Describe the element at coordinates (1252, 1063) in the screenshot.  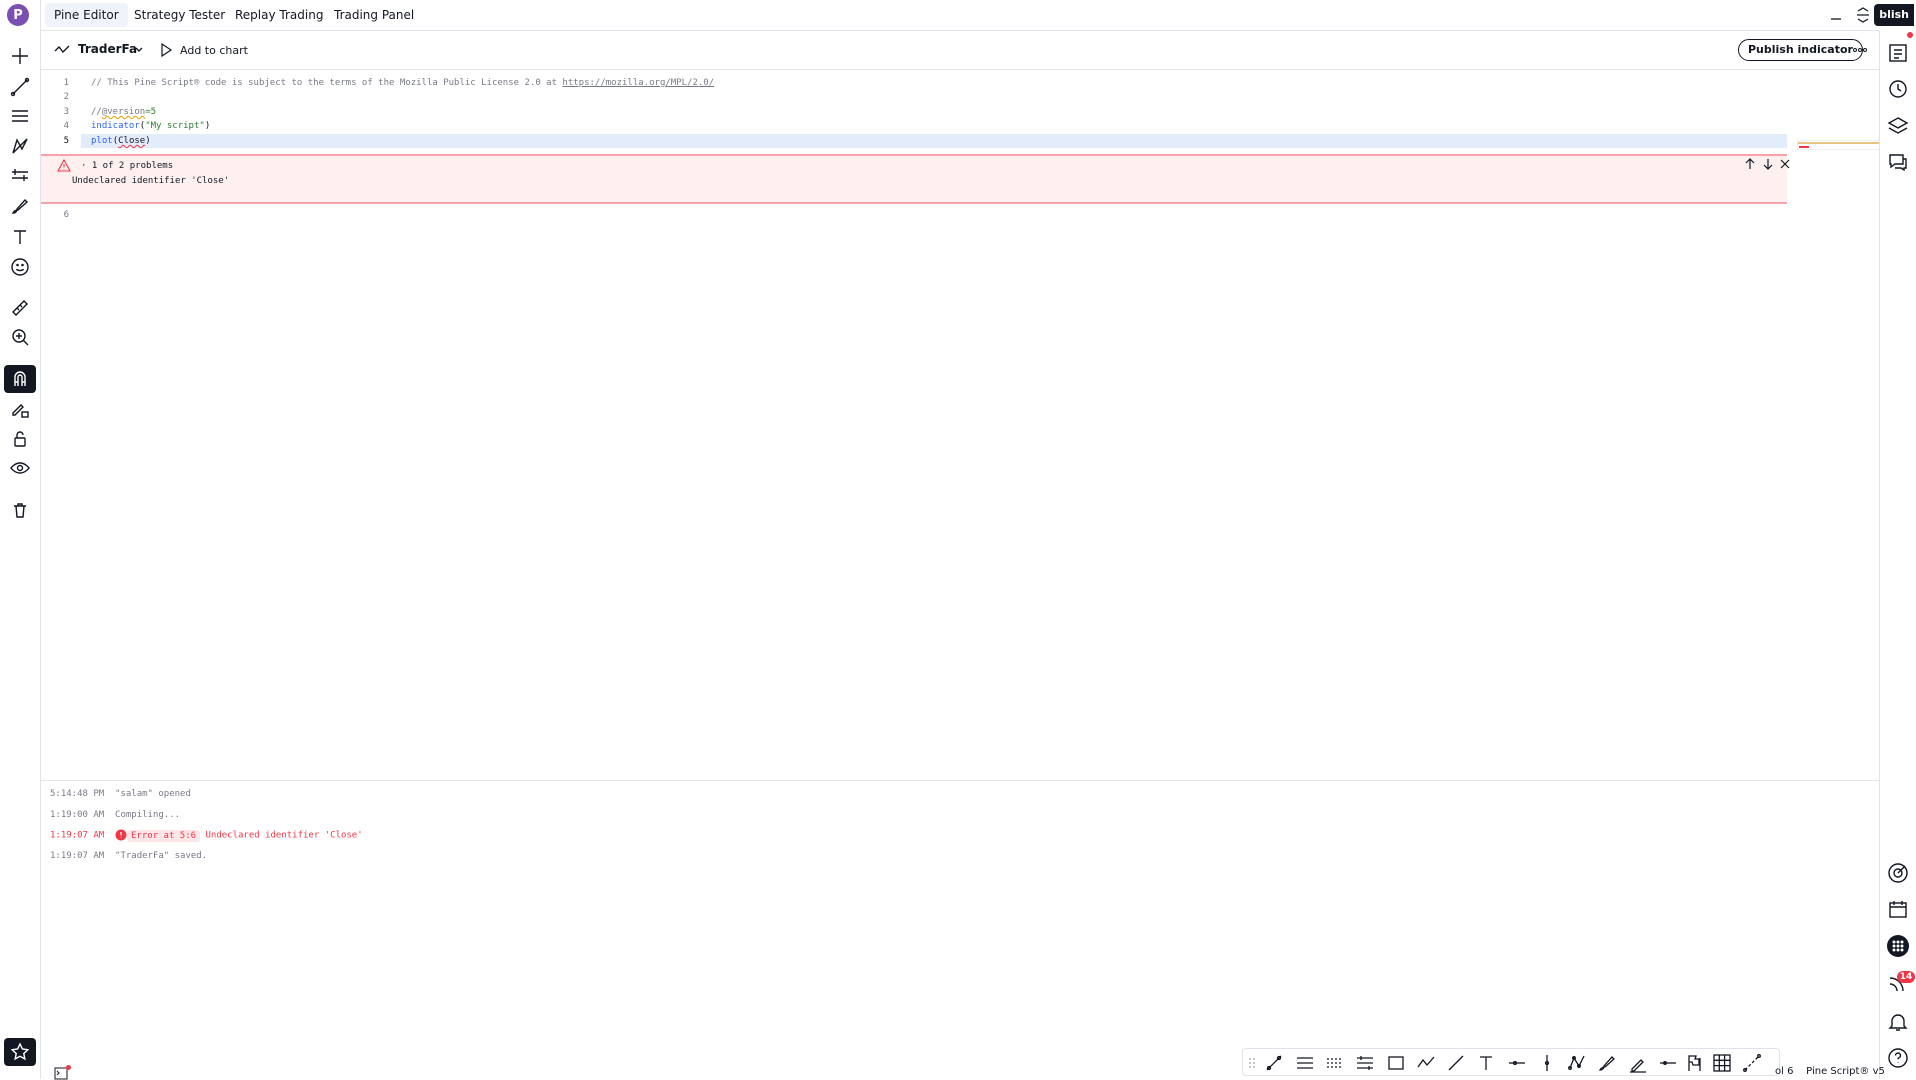
I see `drag-handle-icon` at that location.